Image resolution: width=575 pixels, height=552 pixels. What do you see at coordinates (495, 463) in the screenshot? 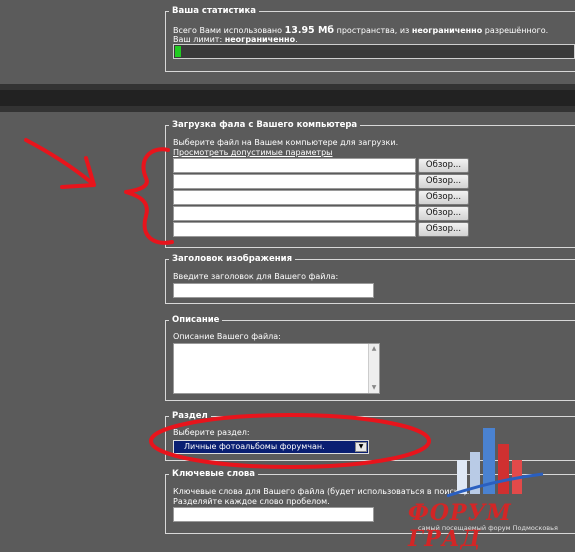
I see `forum-logo-icon` at bounding box center [495, 463].